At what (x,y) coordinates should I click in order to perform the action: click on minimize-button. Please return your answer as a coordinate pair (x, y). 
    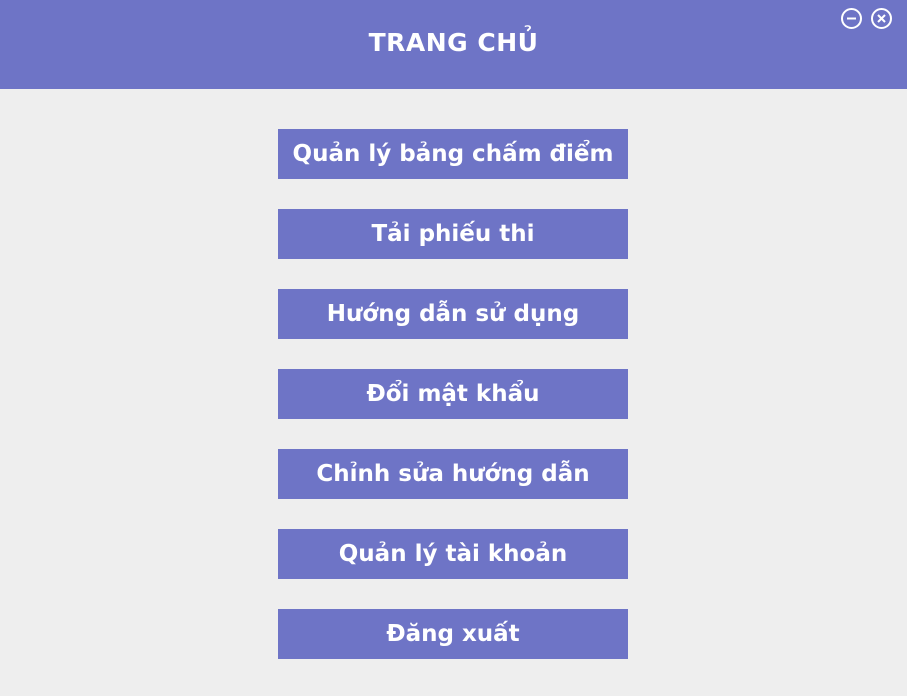
    Looking at the image, I should click on (851, 18).